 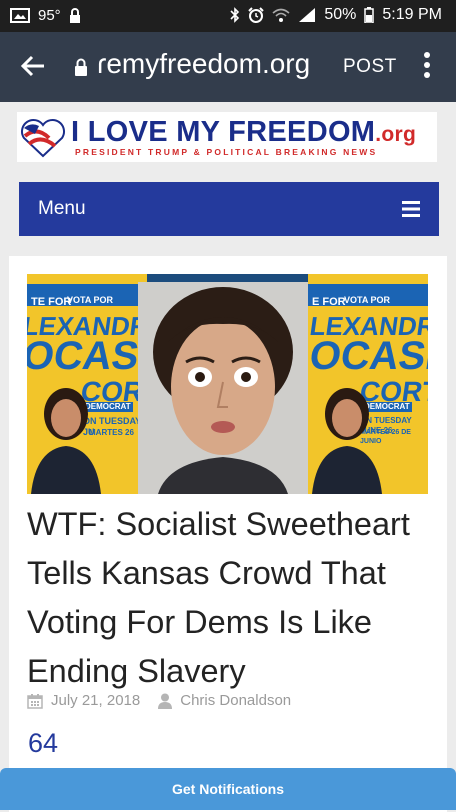 I want to click on menu-toggle: Menu, so click(x=229, y=209).